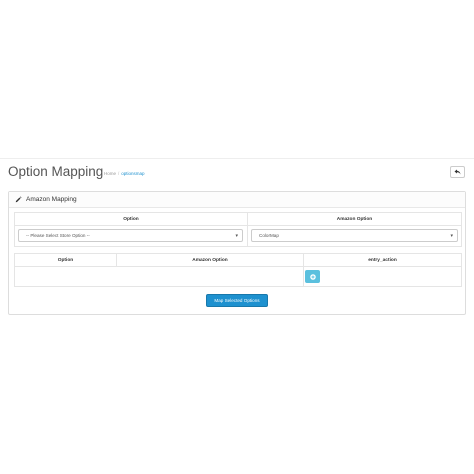 The width and height of the screenshot is (474, 474). Describe the element at coordinates (354, 235) in the screenshot. I see `amazon-option-select: ColorMap ▾` at that location.